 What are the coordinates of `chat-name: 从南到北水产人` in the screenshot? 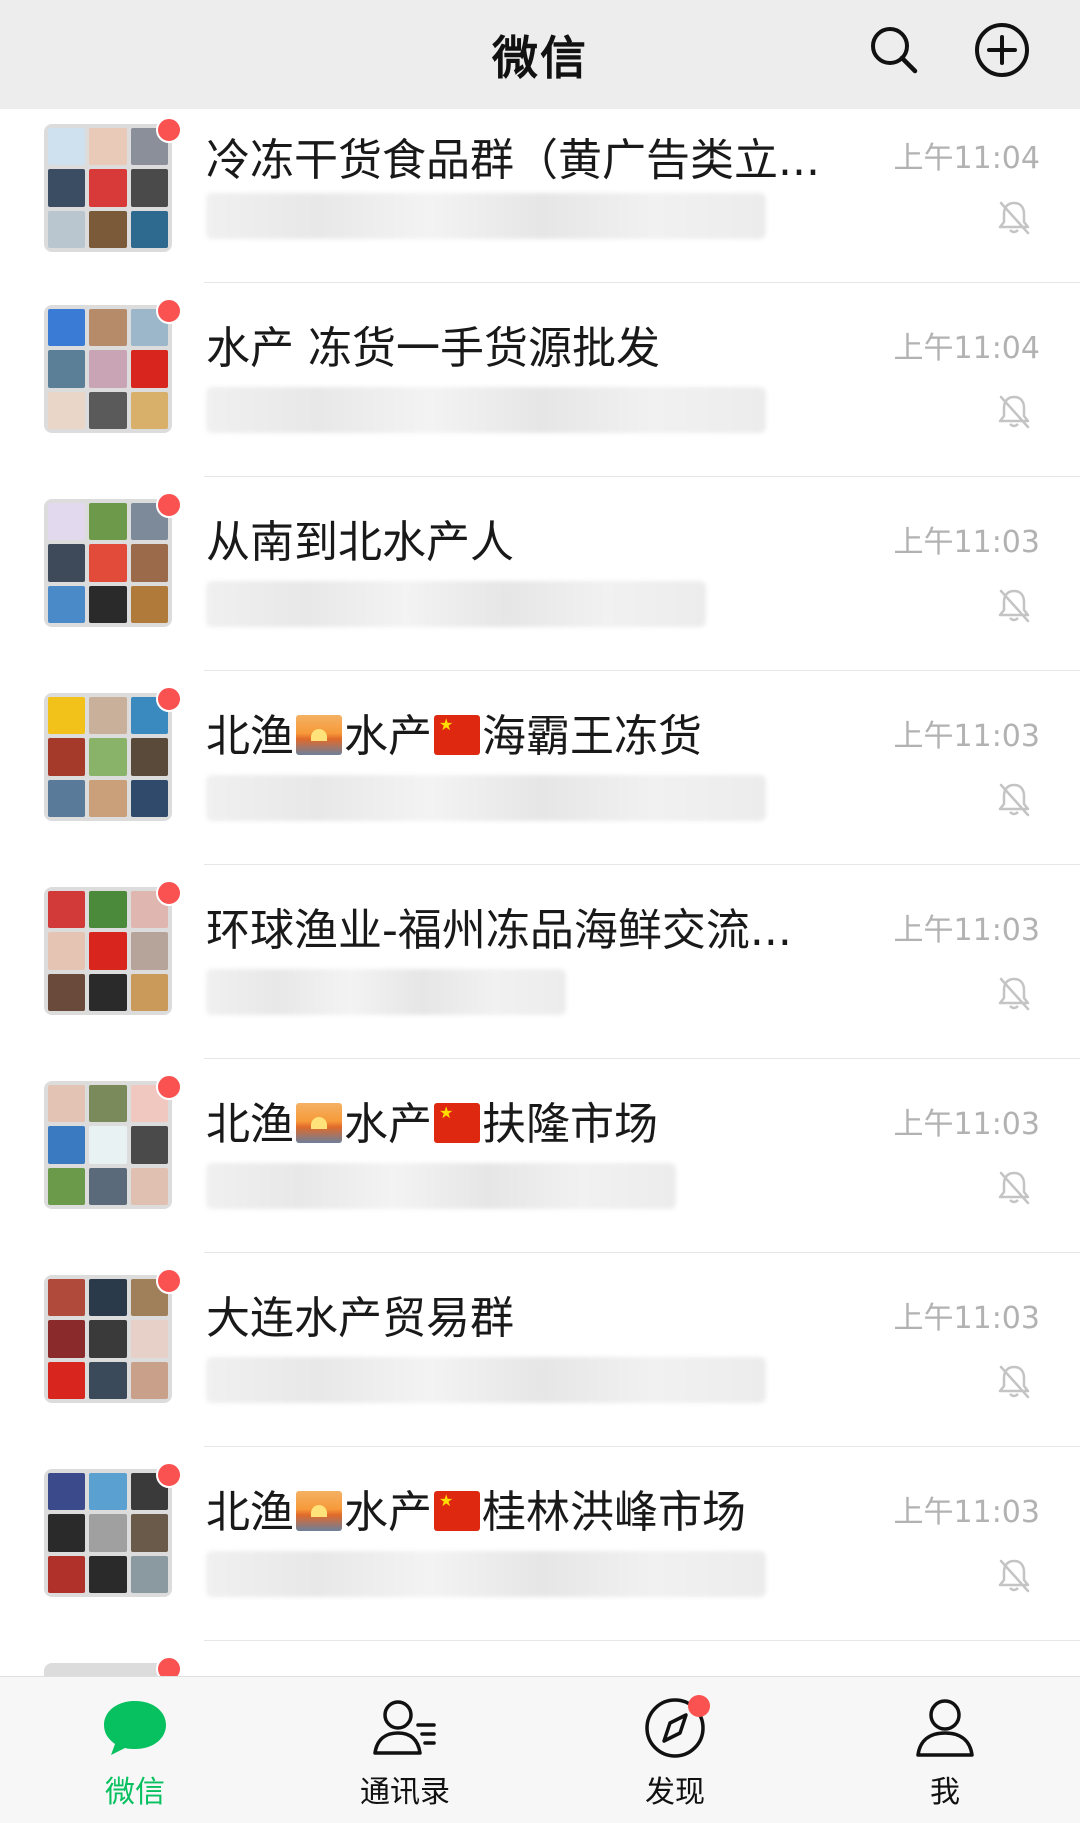 It's located at (360, 542).